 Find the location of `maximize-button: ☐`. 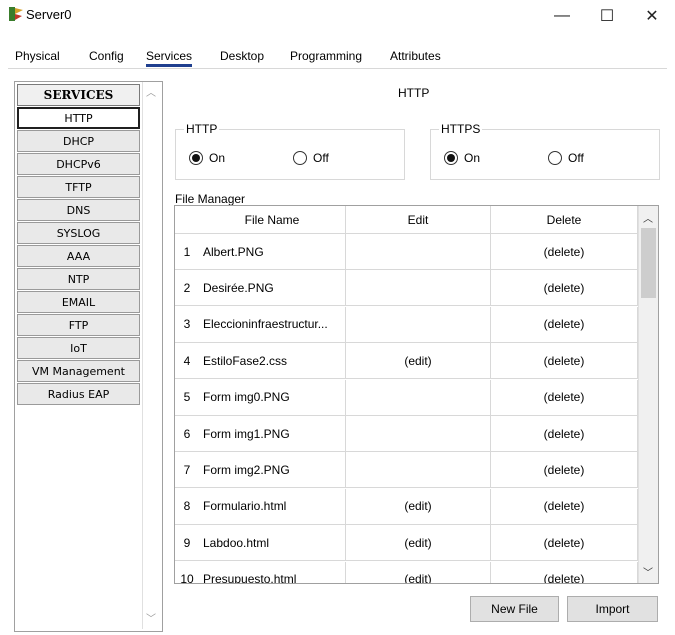

maximize-button: ☐ is located at coordinates (607, 16).